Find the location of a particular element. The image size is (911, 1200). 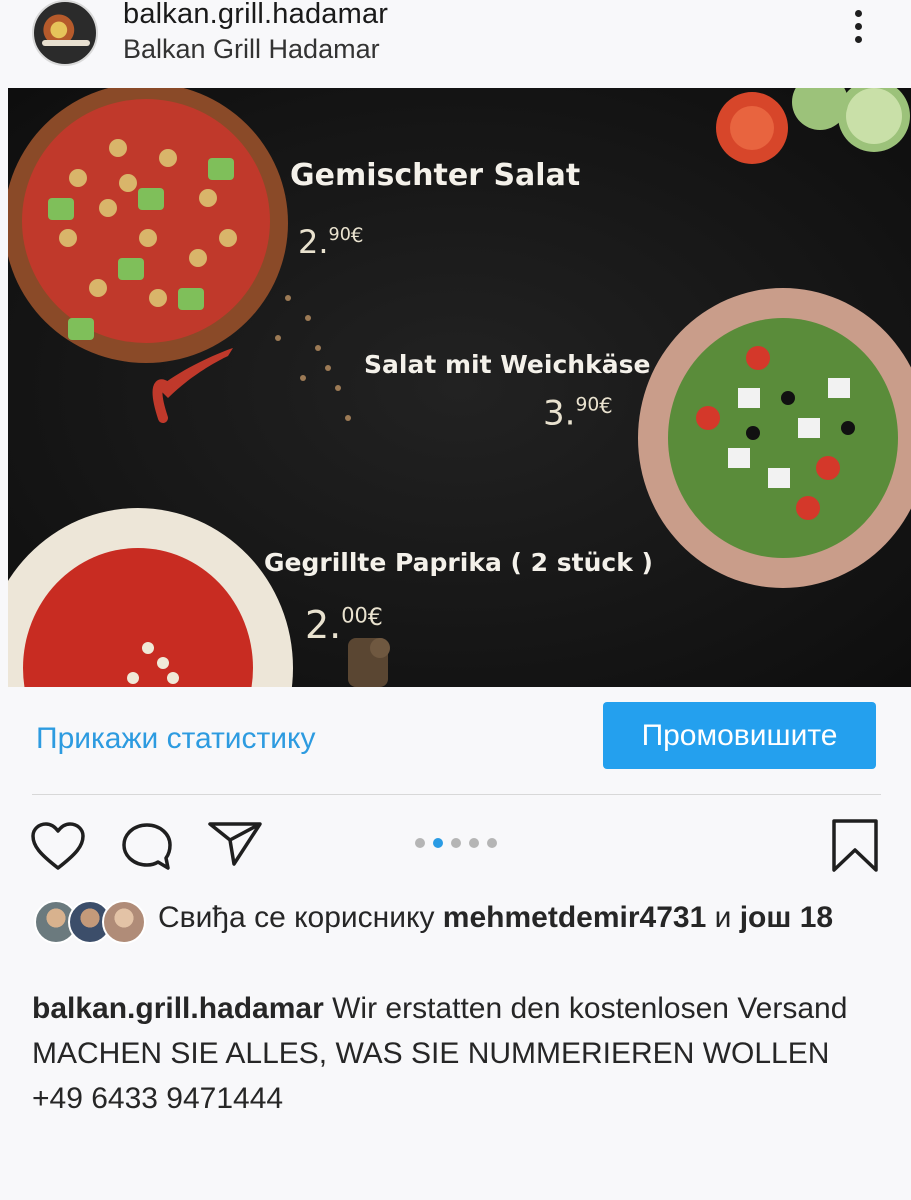

profile-avatar is located at coordinates (65, 33).